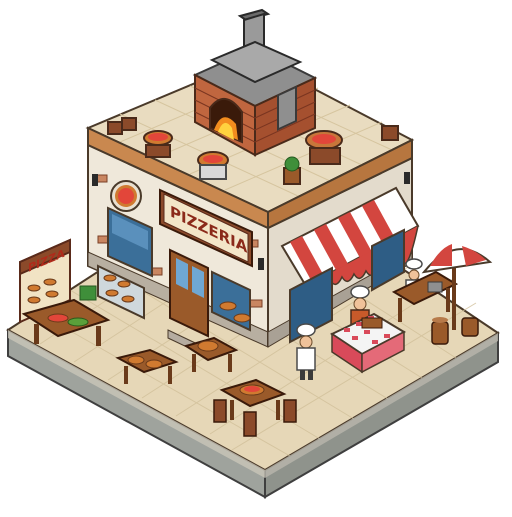 Image resolution: width=512 pixels, height=517 pixels. Describe the element at coordinates (213, 172) in the screenshot. I see `plate-stack-icon` at that location.